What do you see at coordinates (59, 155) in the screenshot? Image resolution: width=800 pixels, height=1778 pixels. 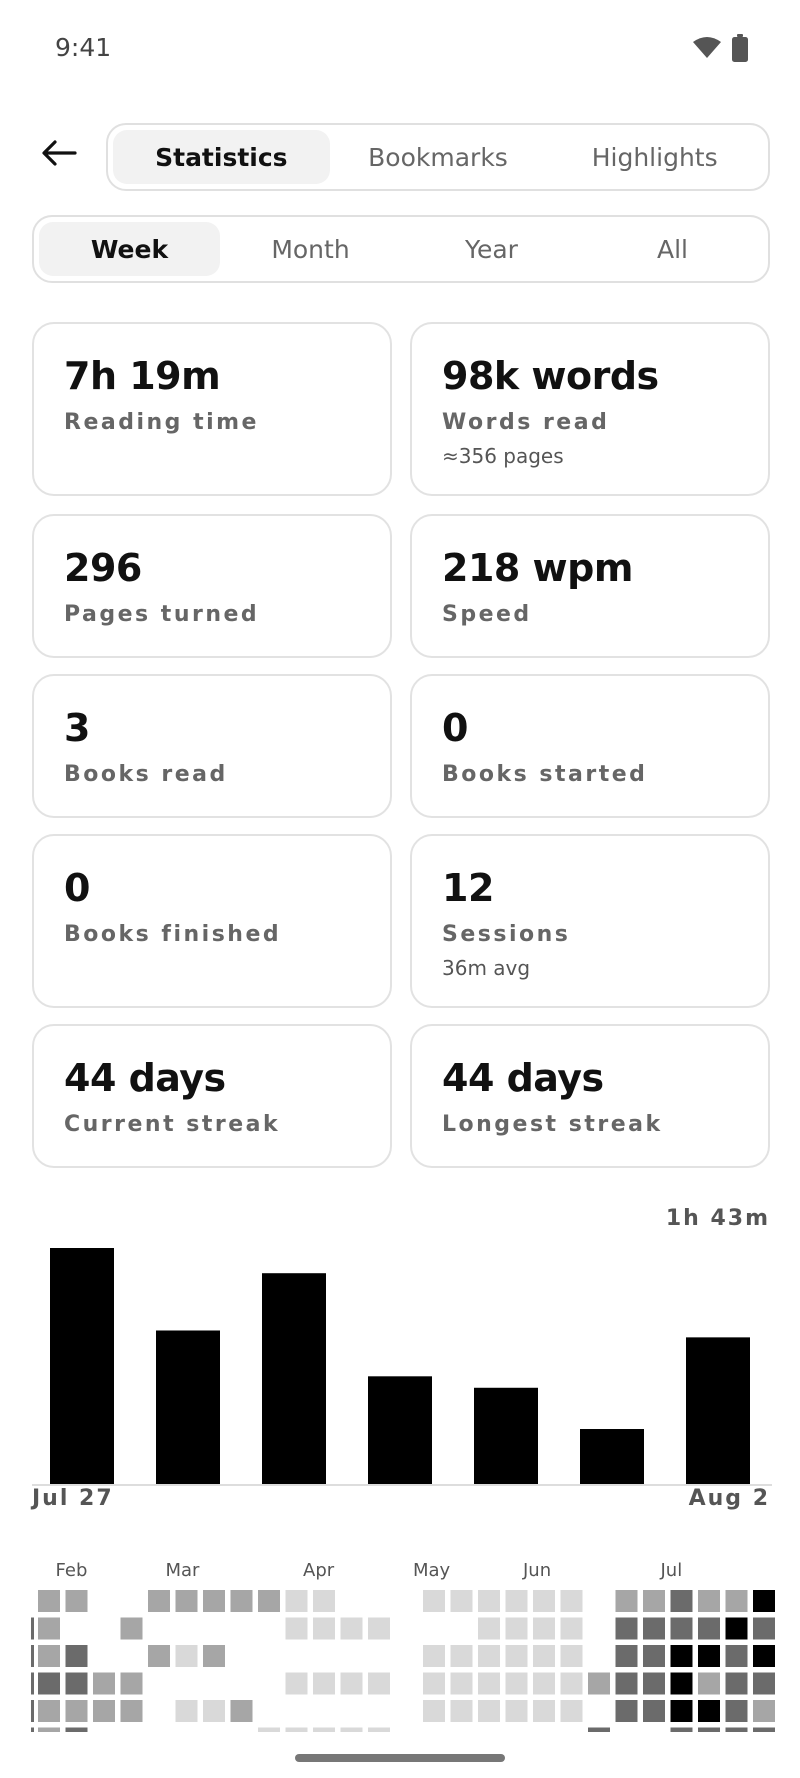 I see `back-button` at bounding box center [59, 155].